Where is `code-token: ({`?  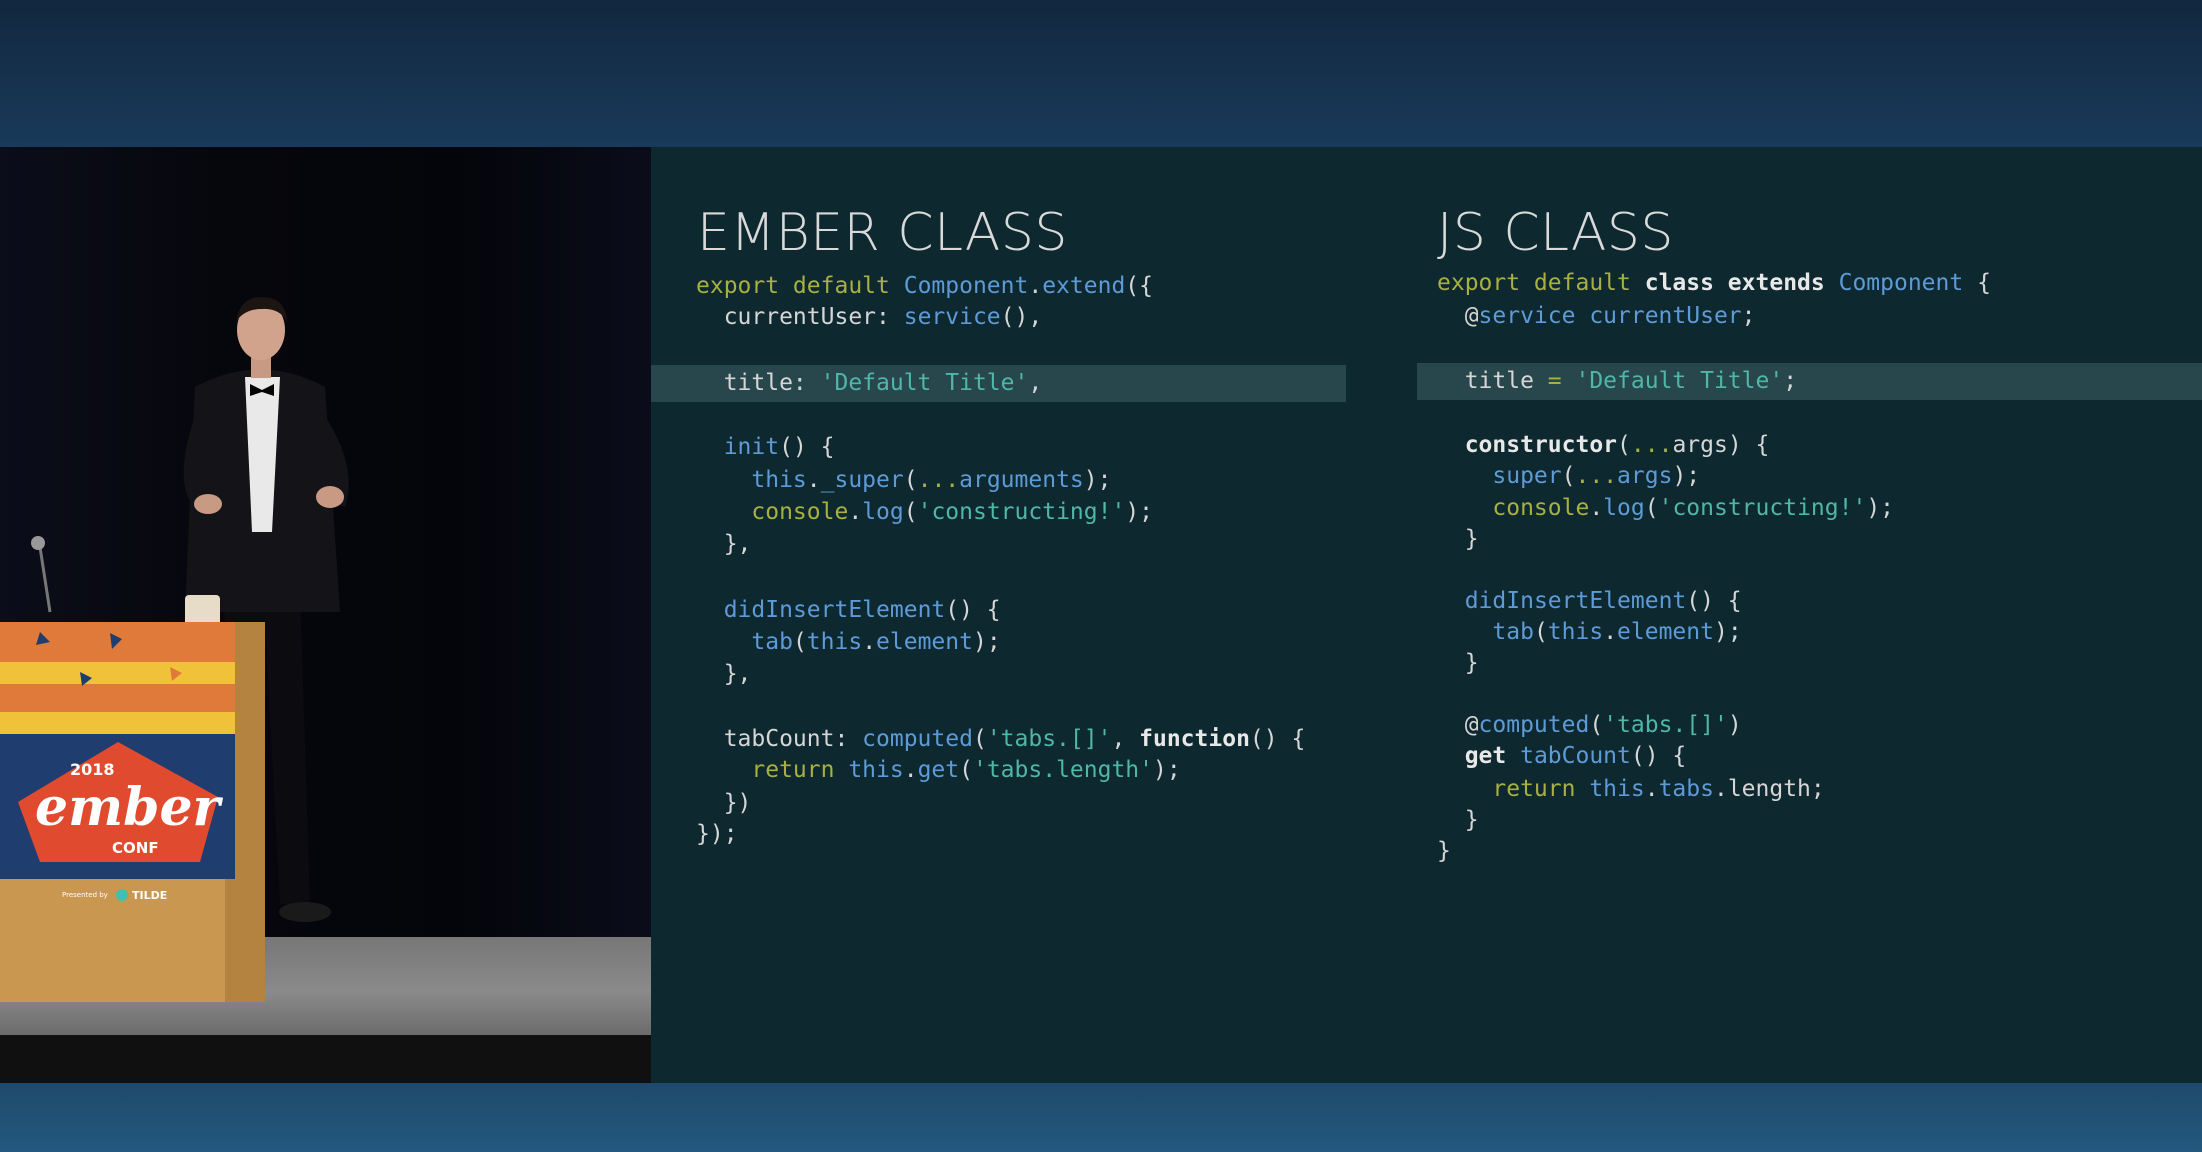
code-token: ({ is located at coordinates (1139, 286).